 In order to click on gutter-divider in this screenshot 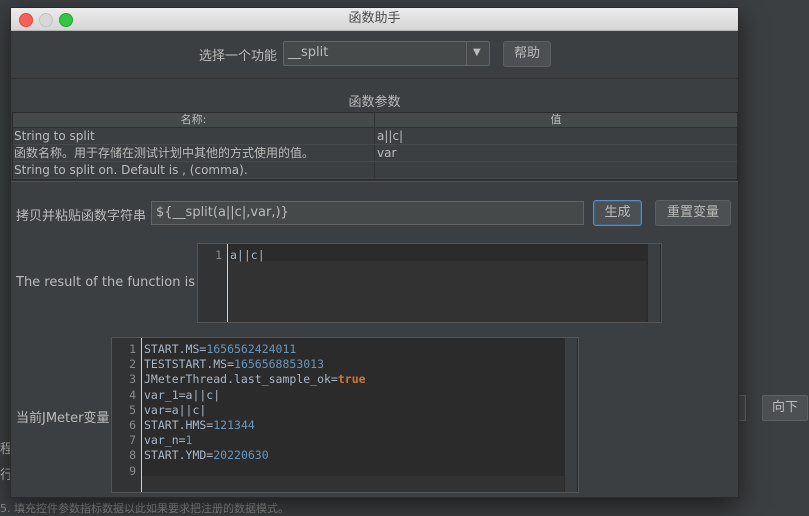, I will do `click(141, 415)`.